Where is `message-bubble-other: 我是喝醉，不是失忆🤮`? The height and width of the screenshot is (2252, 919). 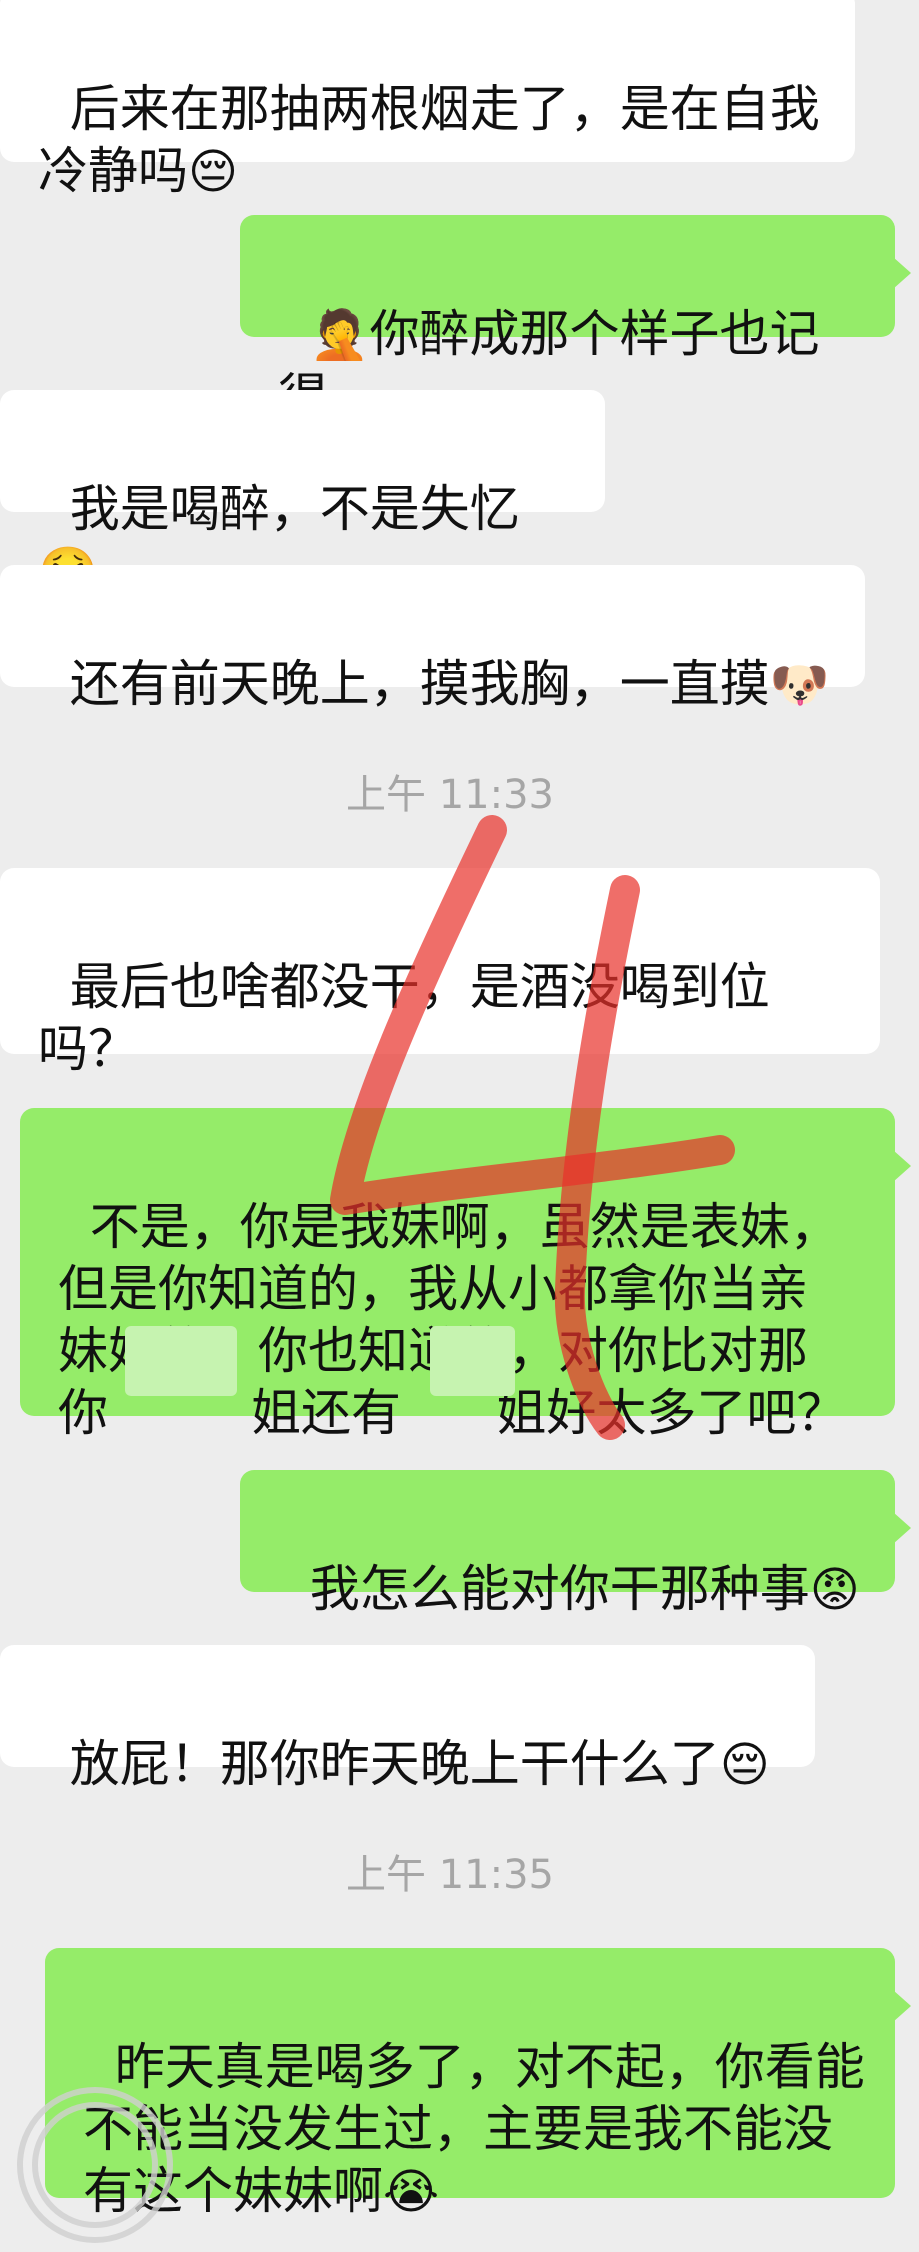 message-bubble-other: 我是喝醉，不是失忆🤮 is located at coordinates (302, 495).